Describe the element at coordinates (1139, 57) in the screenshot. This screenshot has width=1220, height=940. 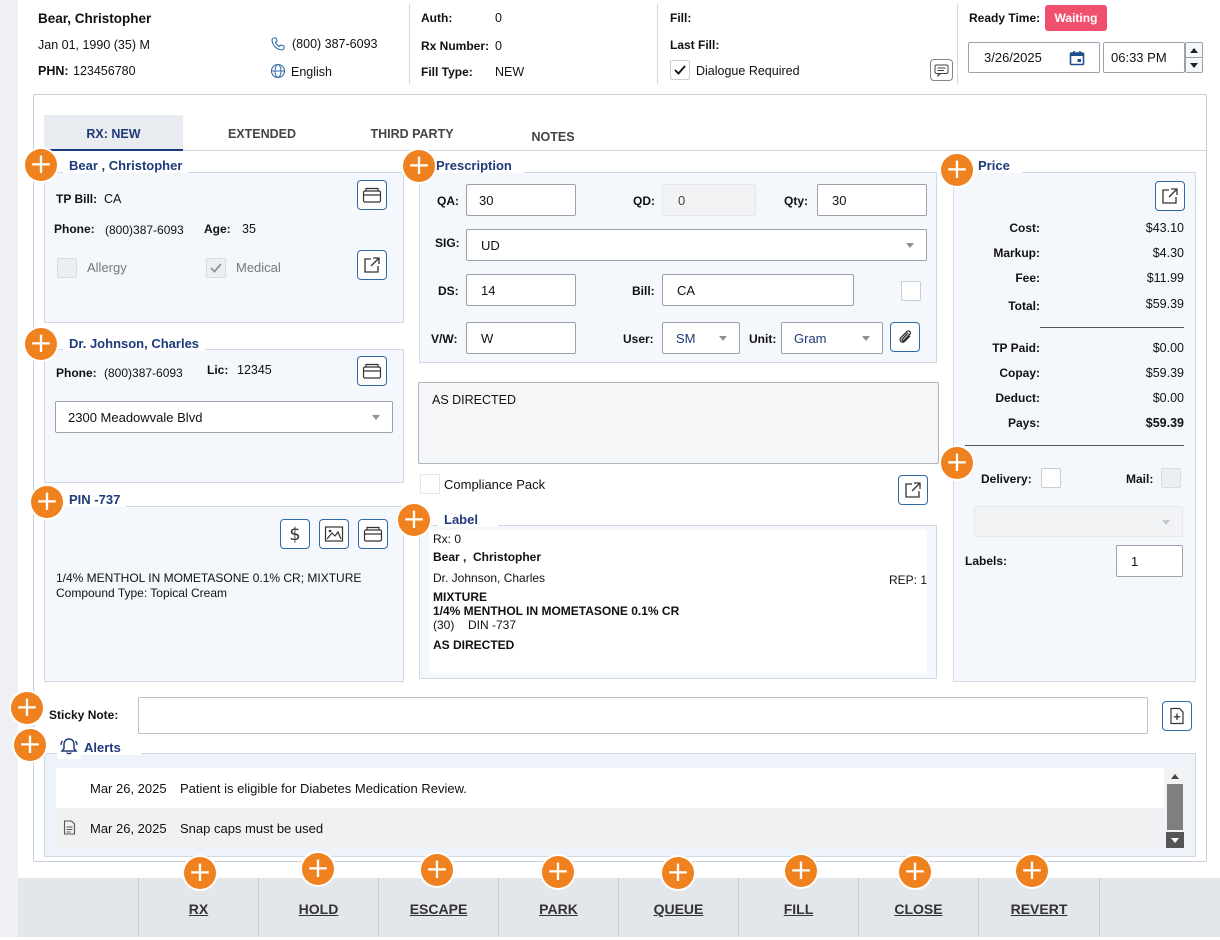
I see `ready-time-value: 06:33 PM` at that location.